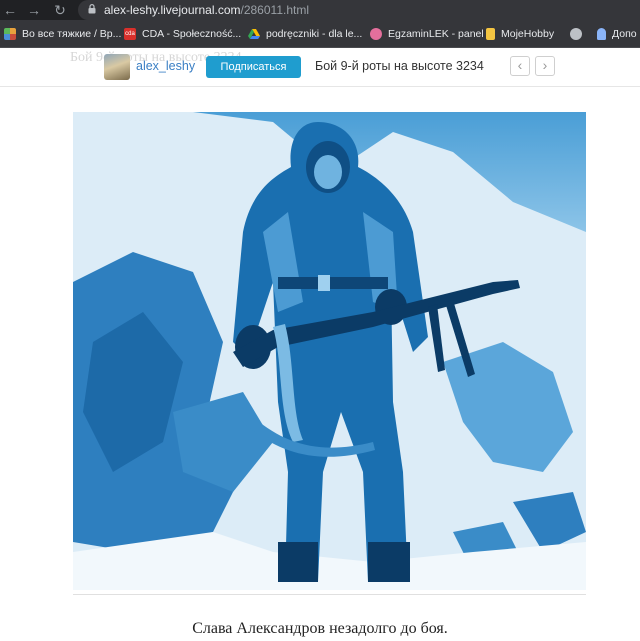 The width and height of the screenshot is (640, 641). I want to click on next-post-button: ›, so click(545, 66).